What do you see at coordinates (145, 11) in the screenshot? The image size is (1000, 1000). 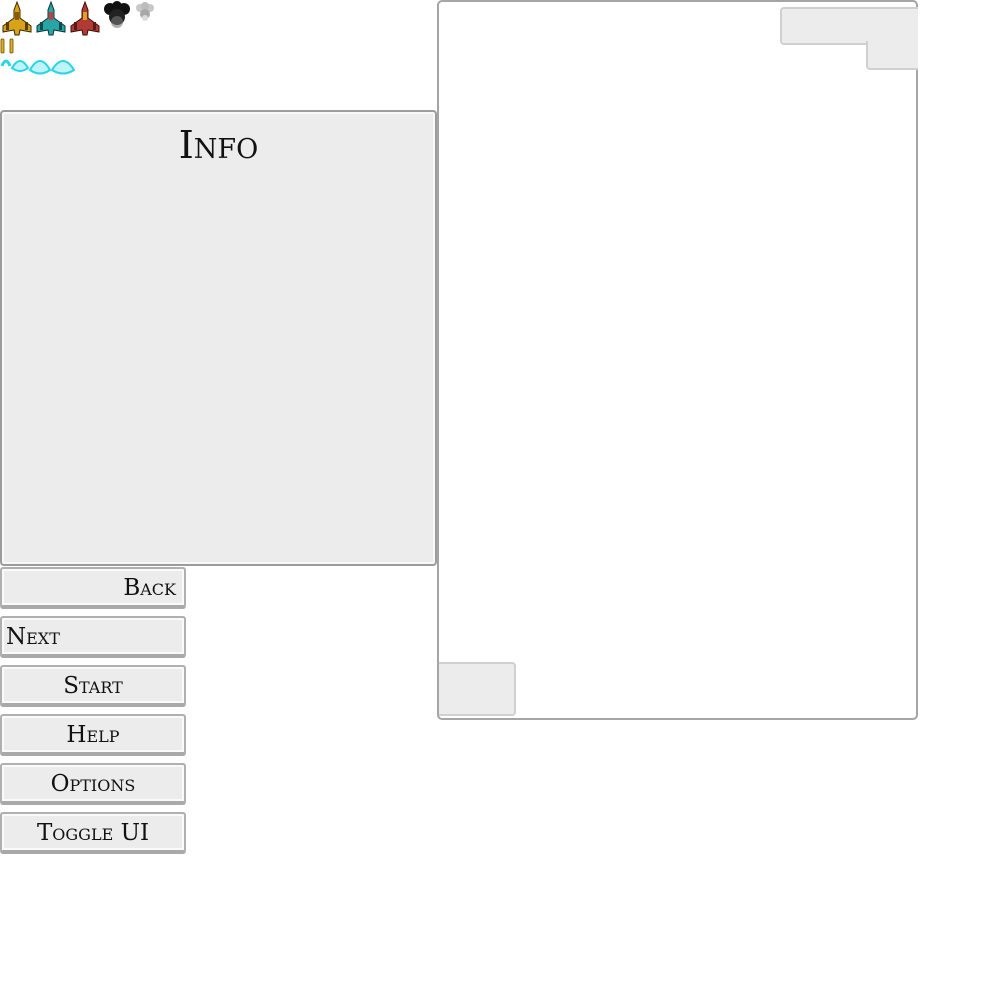 I see `gray-enemy-blob-icon` at bounding box center [145, 11].